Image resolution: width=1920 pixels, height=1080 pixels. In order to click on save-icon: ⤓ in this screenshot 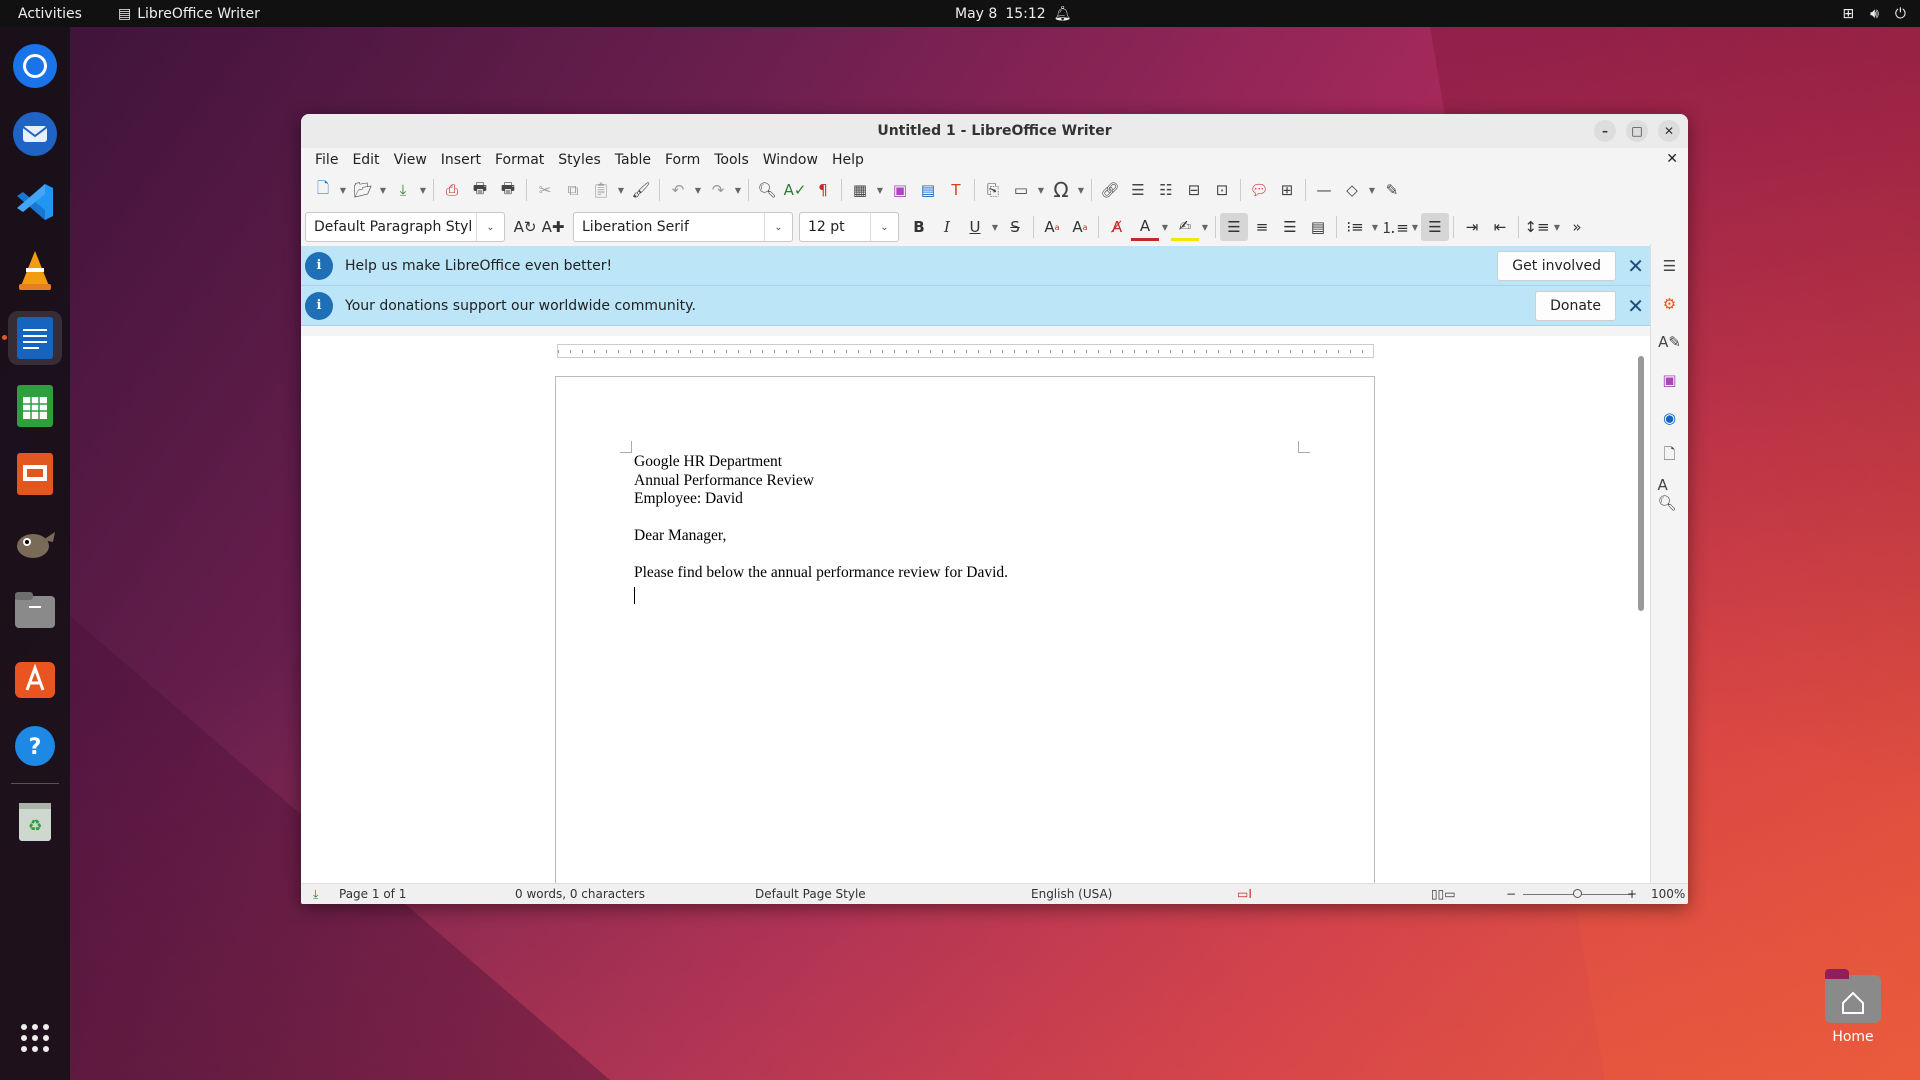, I will do `click(403, 190)`.